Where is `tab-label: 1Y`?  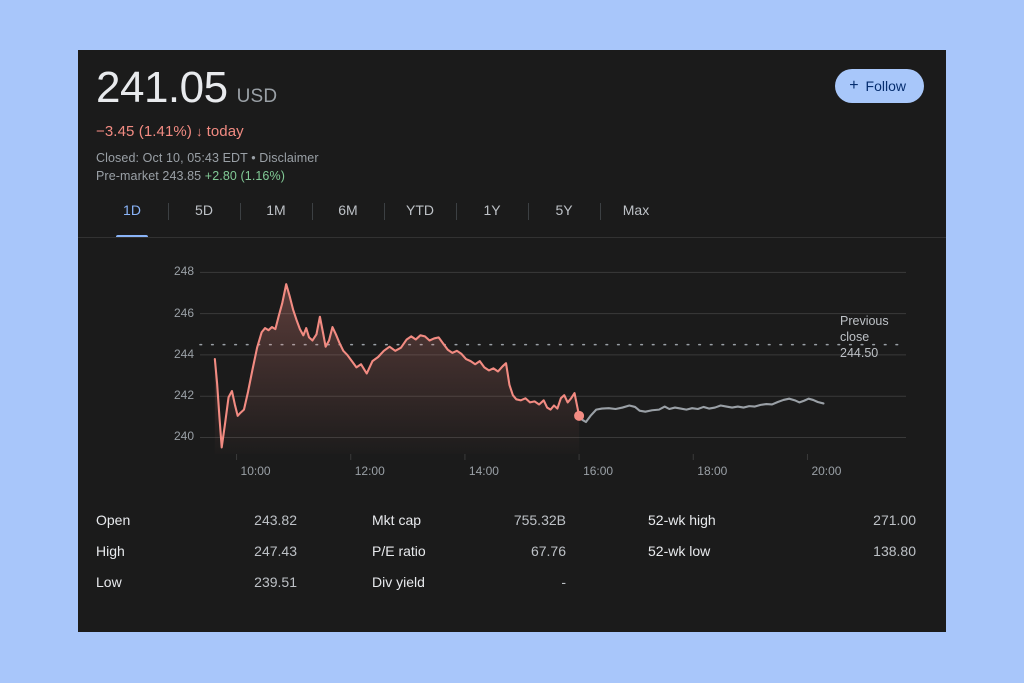
tab-label: 1Y is located at coordinates (492, 210).